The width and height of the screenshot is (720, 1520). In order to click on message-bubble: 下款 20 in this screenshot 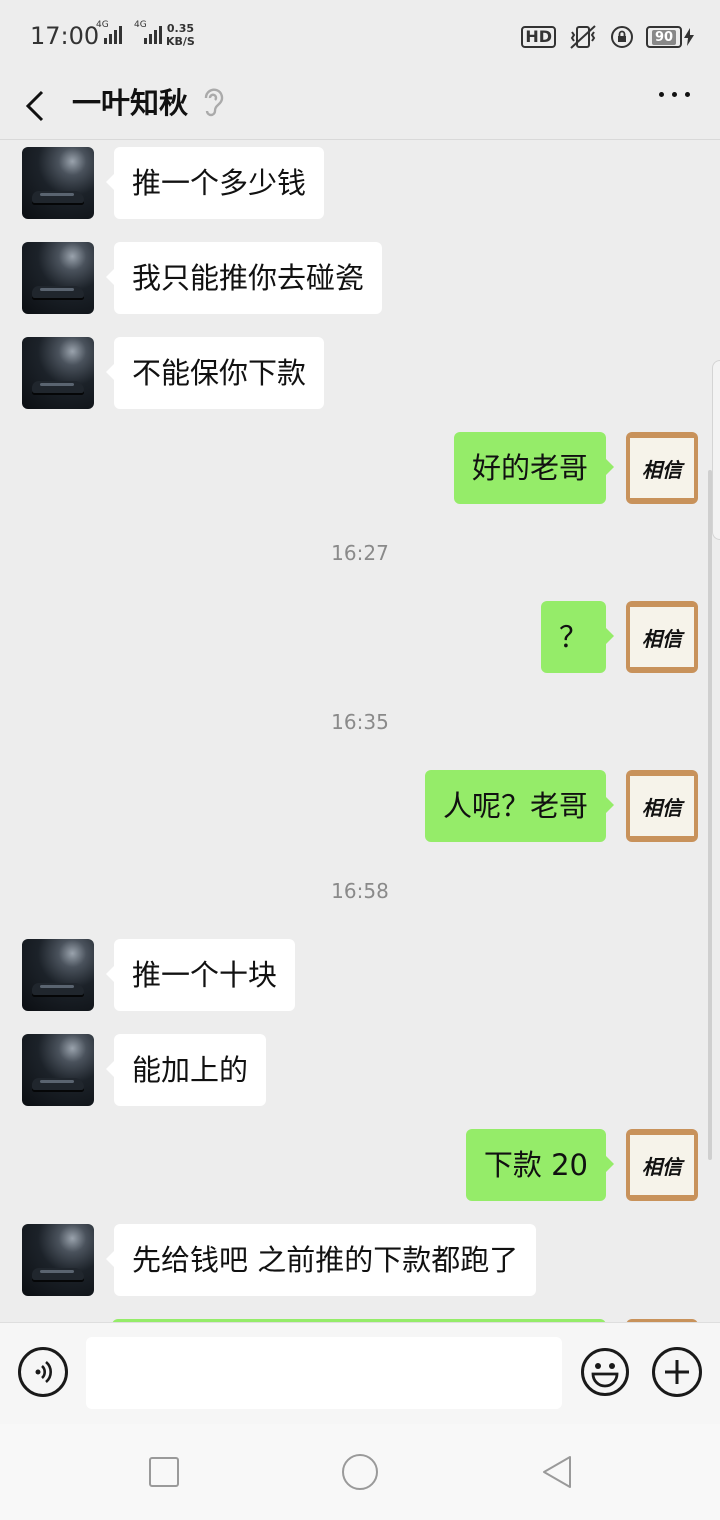, I will do `click(540, 1165)`.